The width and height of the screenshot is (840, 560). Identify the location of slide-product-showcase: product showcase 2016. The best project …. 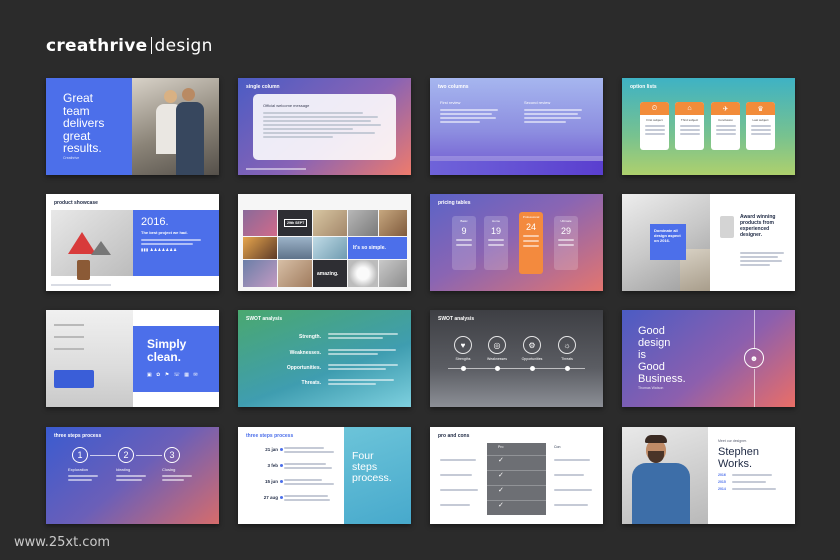
(132, 242).